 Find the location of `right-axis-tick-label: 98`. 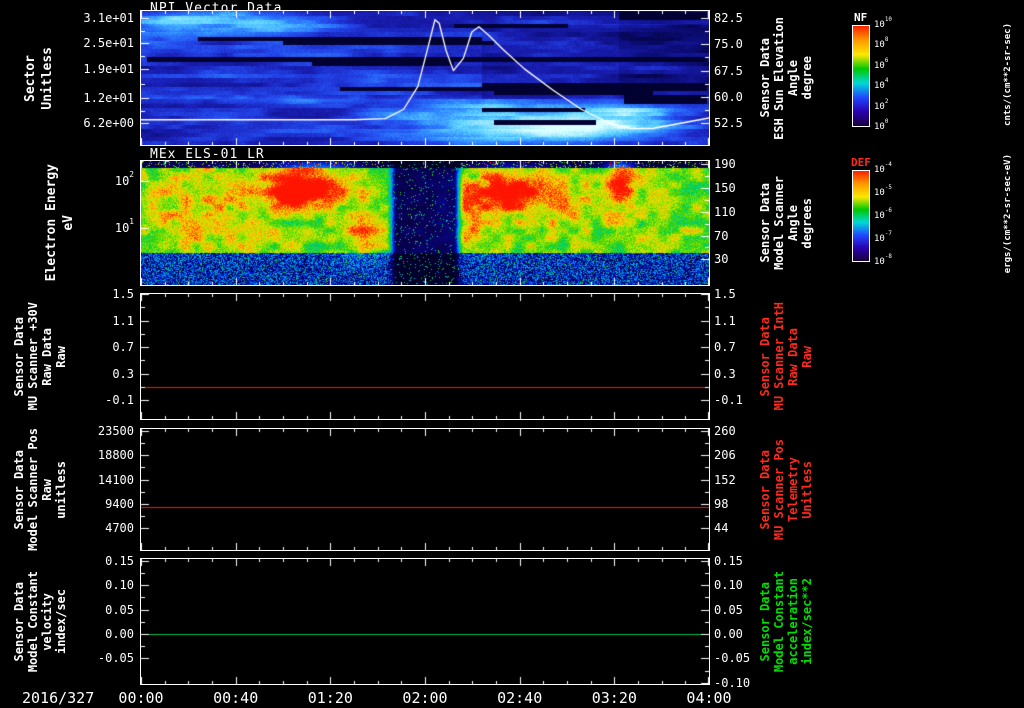

right-axis-tick-label: 98 is located at coordinates (721, 504).